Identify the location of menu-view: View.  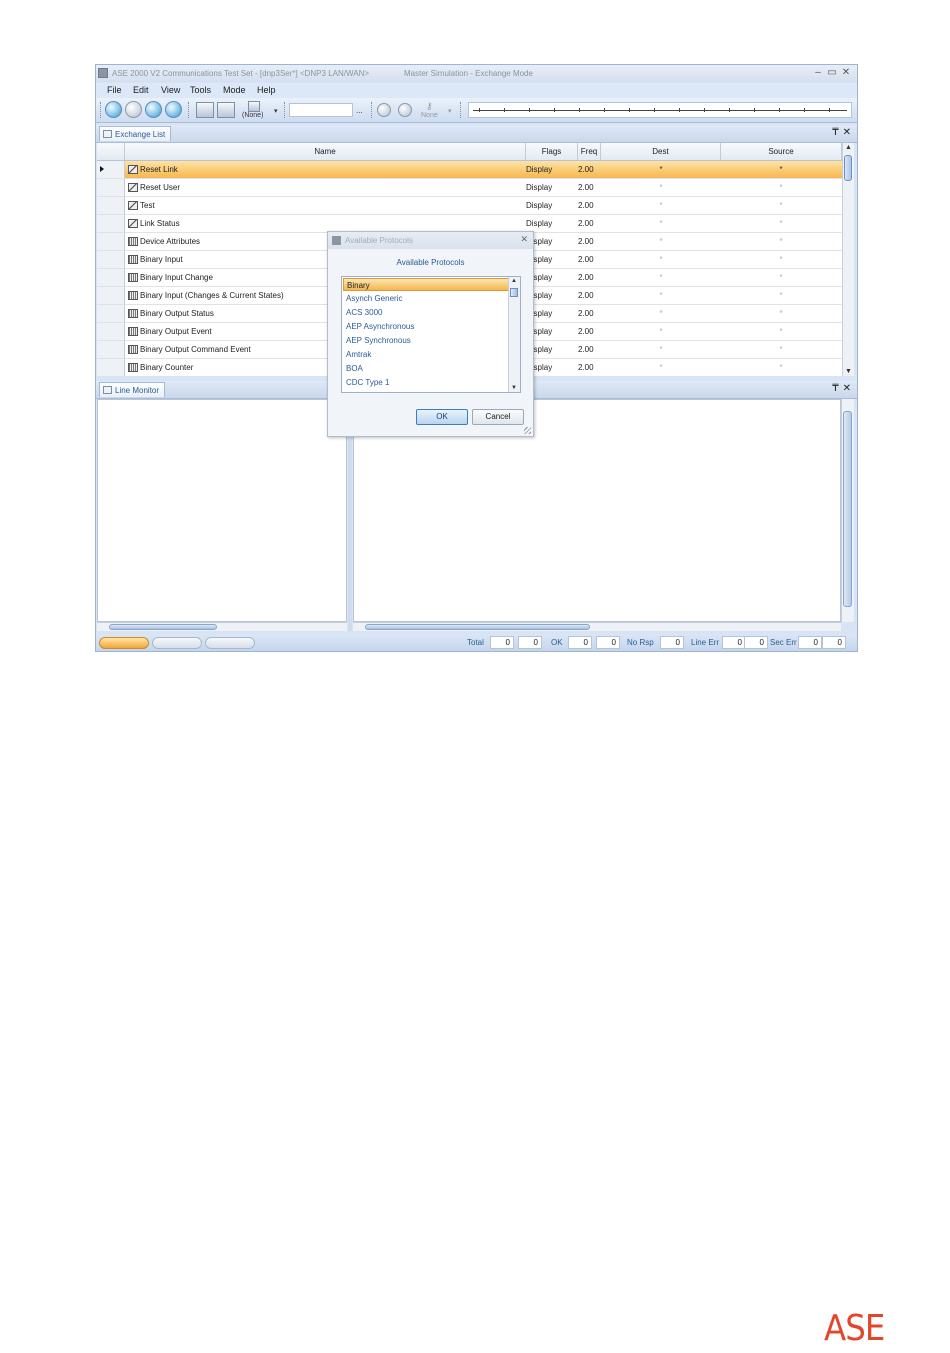
(170, 90).